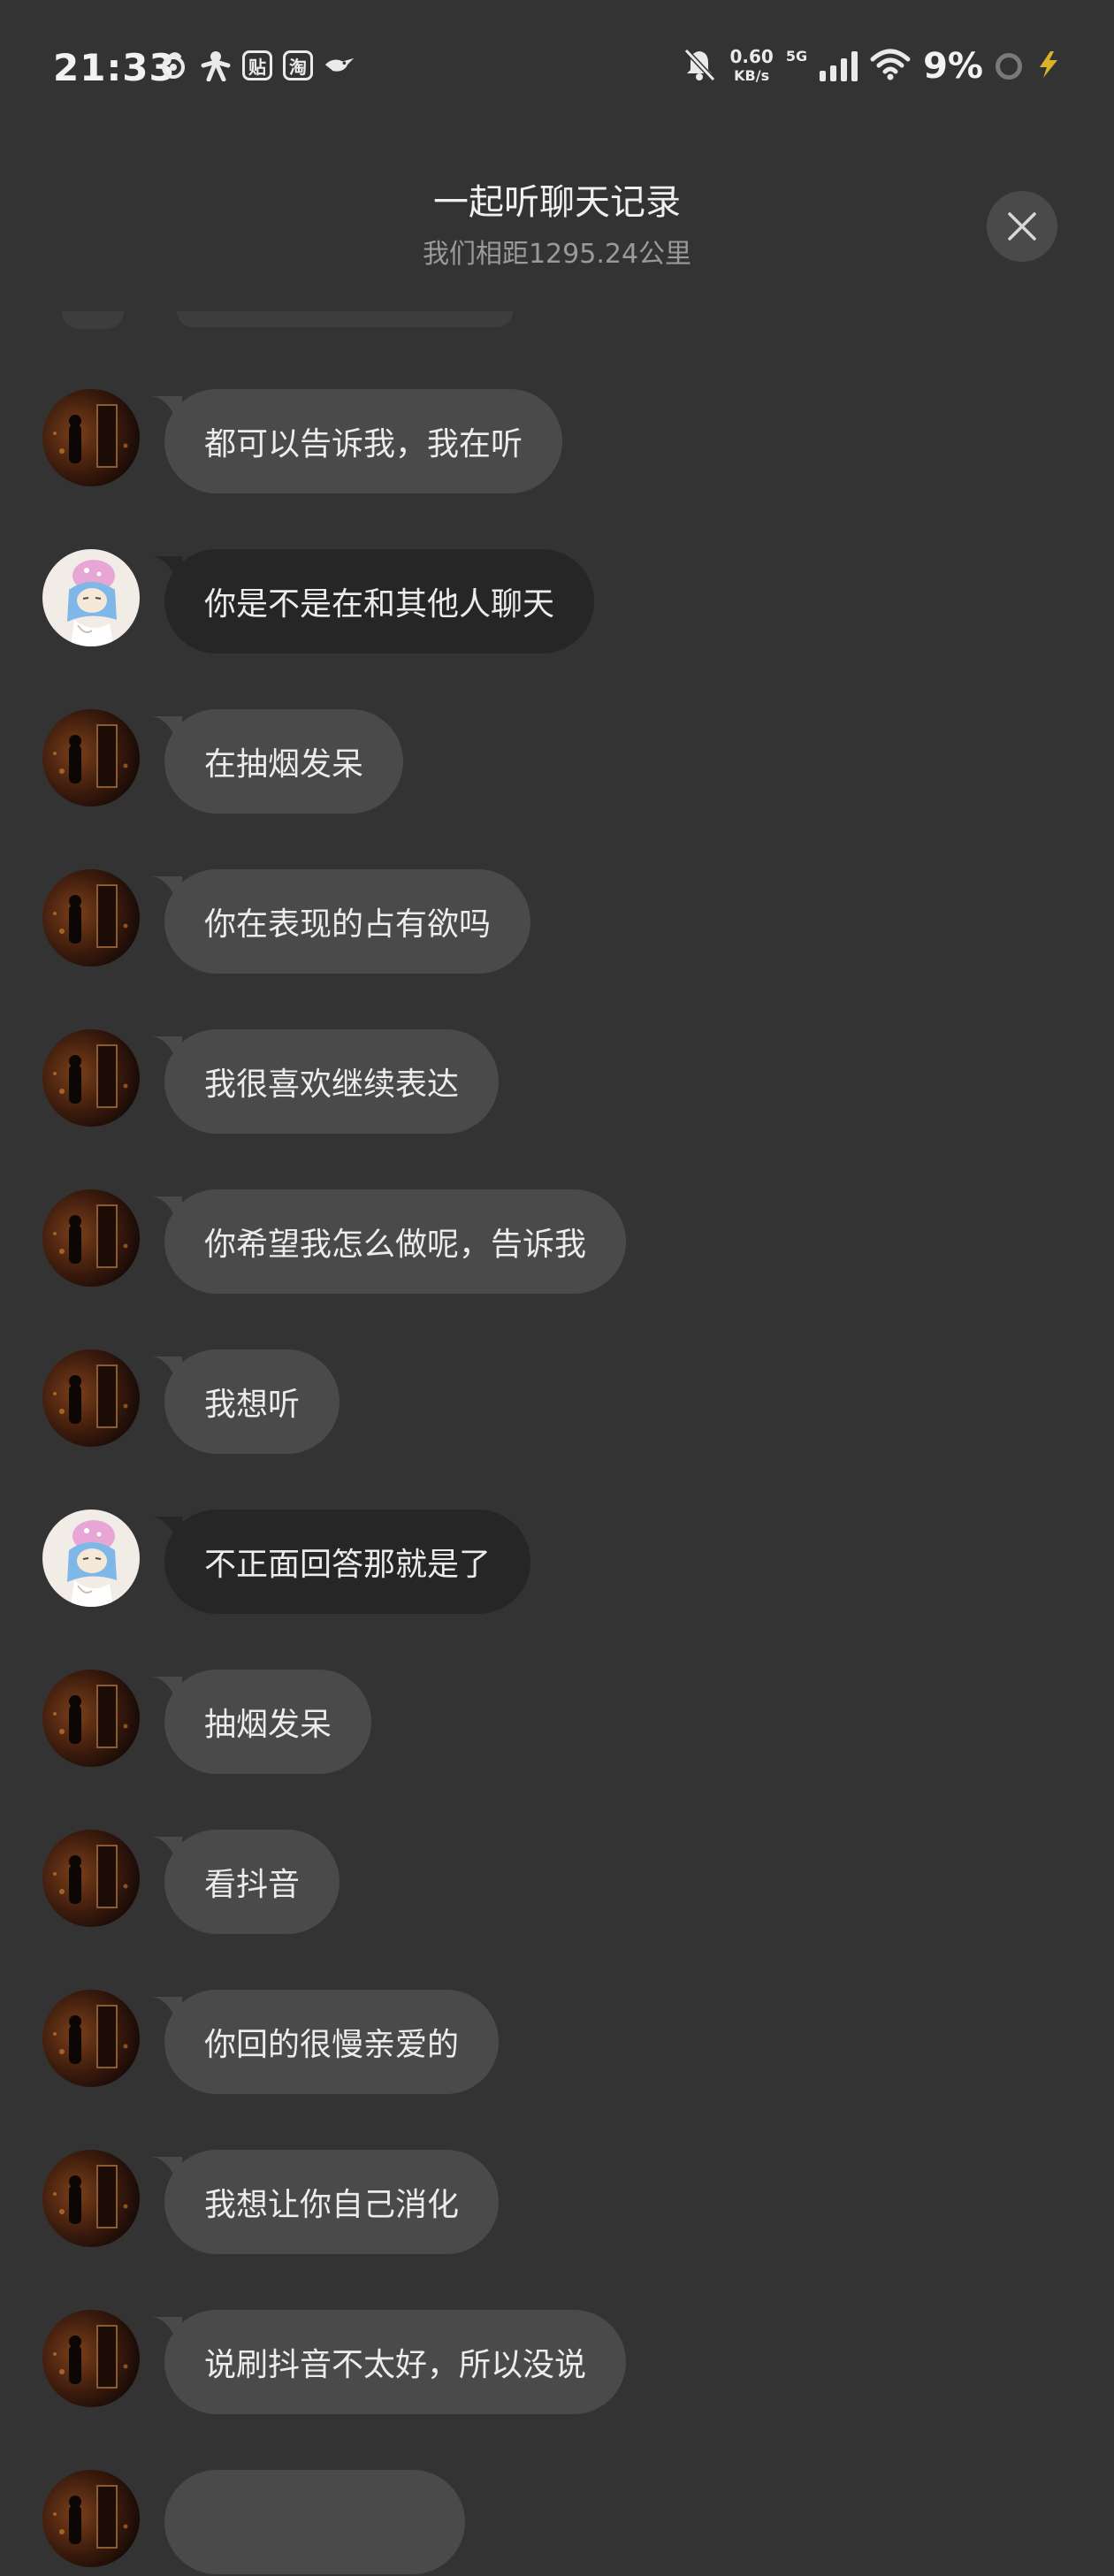 The image size is (1114, 2576). I want to click on chat-message: 你希望我怎么做呢，告诉我, so click(557, 1242).